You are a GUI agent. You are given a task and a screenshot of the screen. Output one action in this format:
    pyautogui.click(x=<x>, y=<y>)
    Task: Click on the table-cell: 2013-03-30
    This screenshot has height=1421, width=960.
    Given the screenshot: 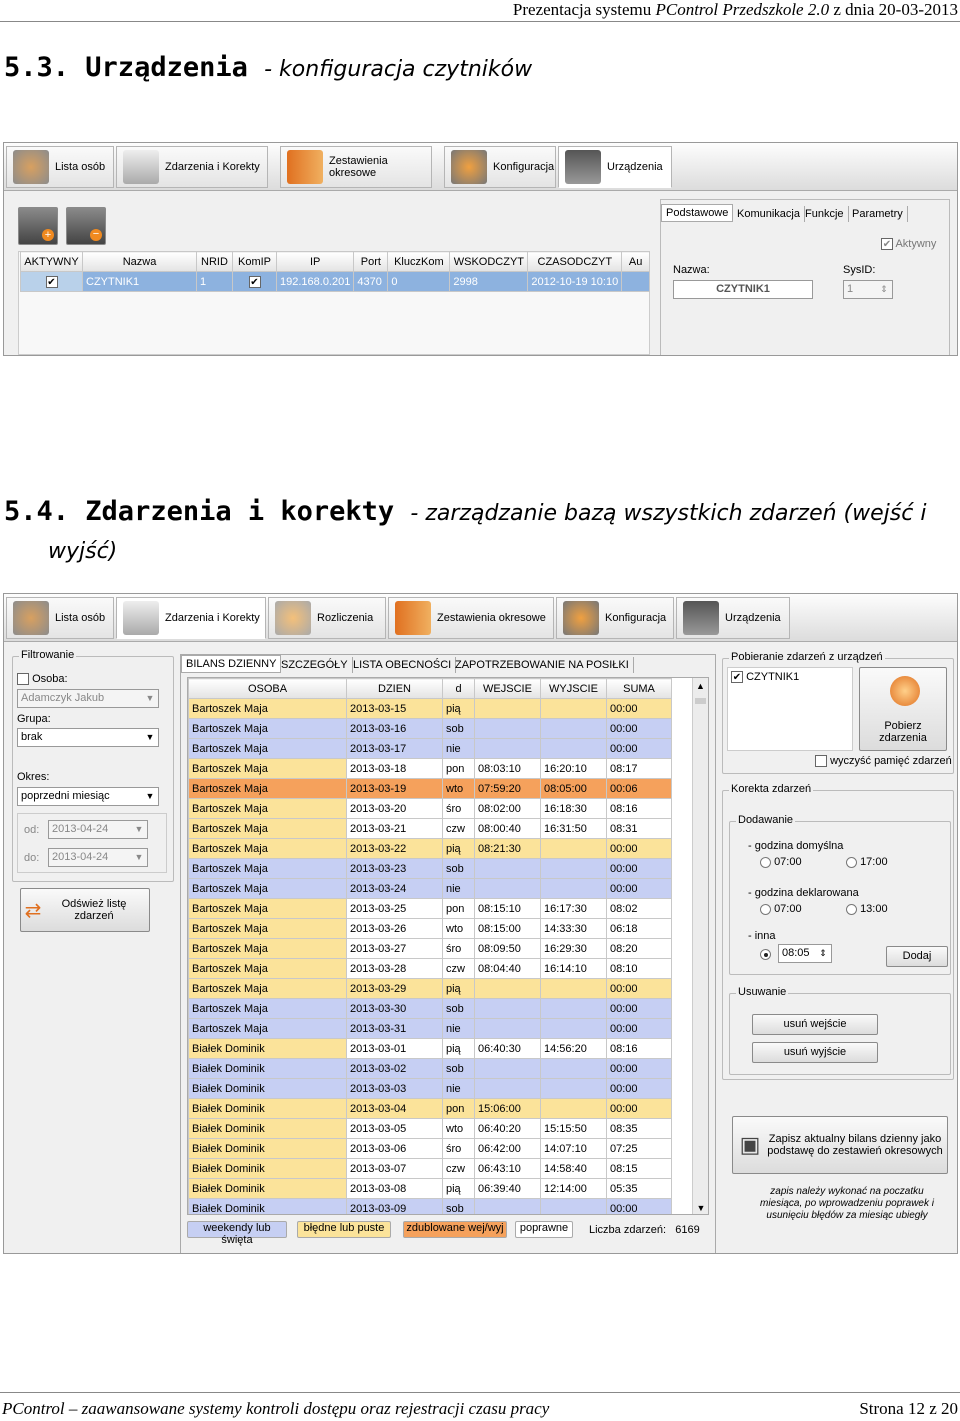 What is the action you would take?
    pyautogui.click(x=394, y=1008)
    